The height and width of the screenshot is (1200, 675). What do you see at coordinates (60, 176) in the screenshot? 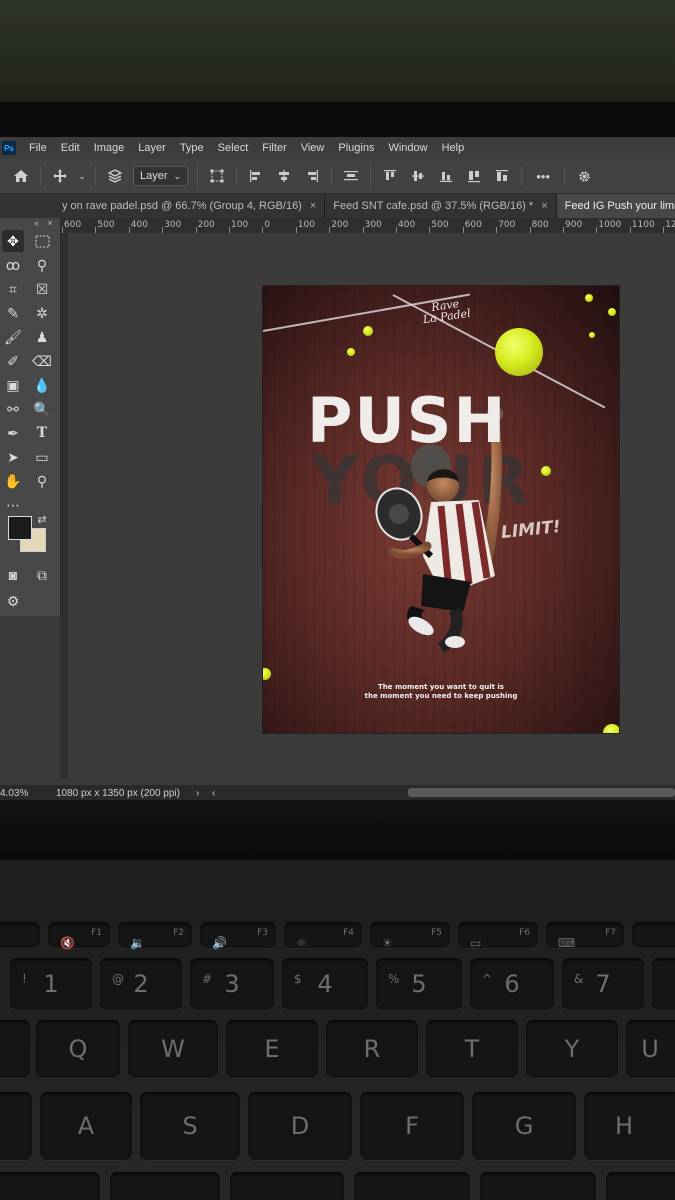
I see `move-tool-icon` at bounding box center [60, 176].